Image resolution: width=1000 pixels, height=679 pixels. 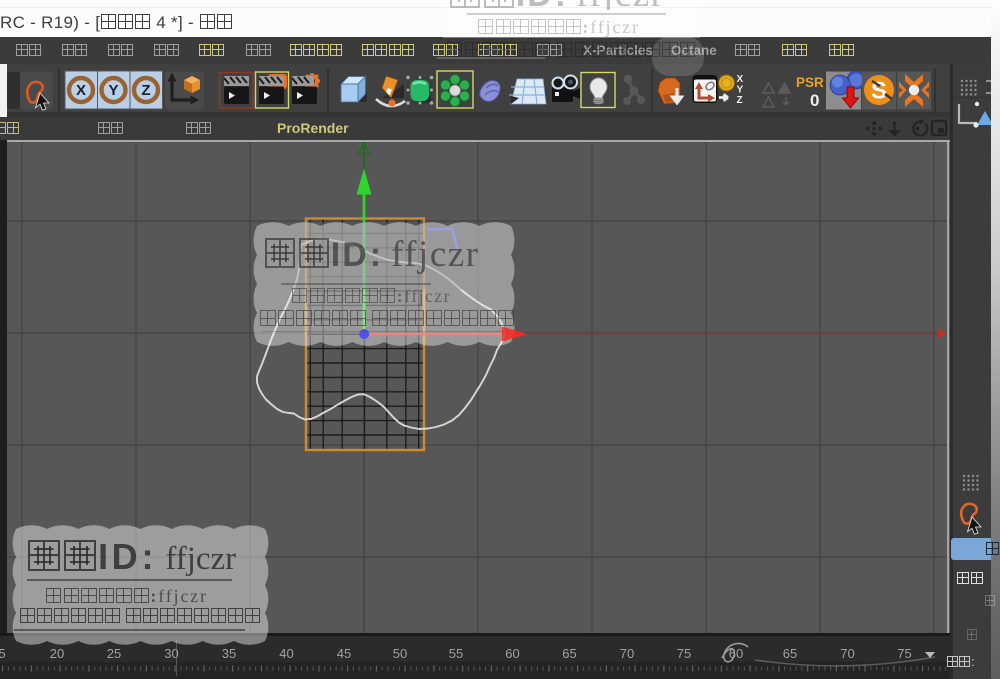 What do you see at coordinates (810, 82) in the screenshot?
I see `svg-text: PSR` at bounding box center [810, 82].